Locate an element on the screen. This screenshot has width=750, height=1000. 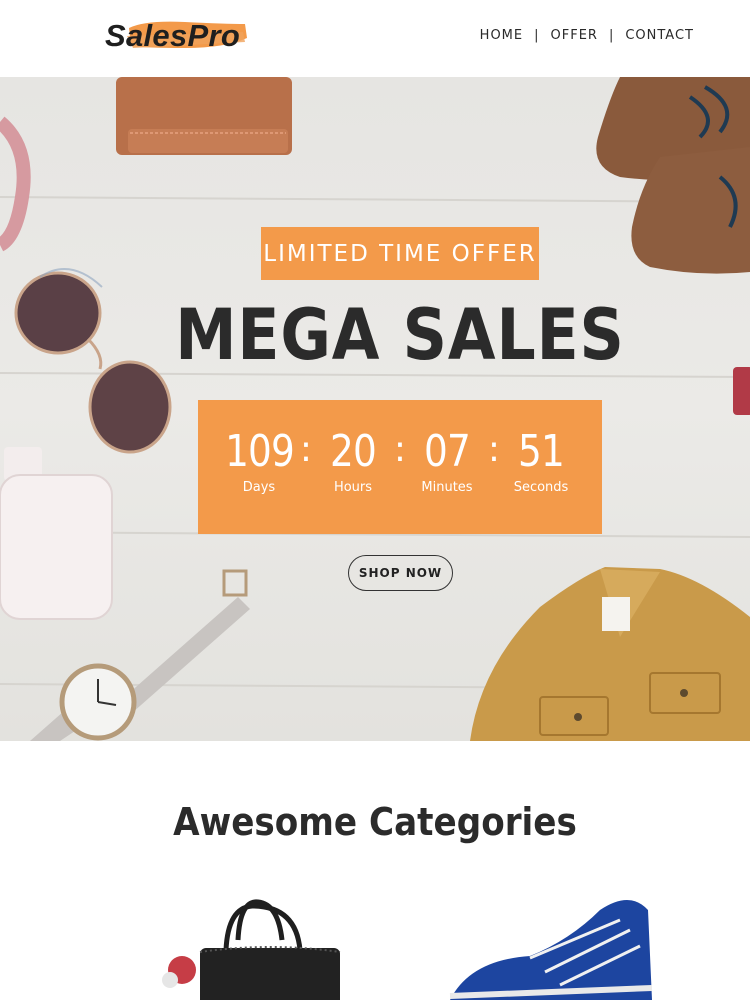
boots-image is located at coordinates (673, 175).